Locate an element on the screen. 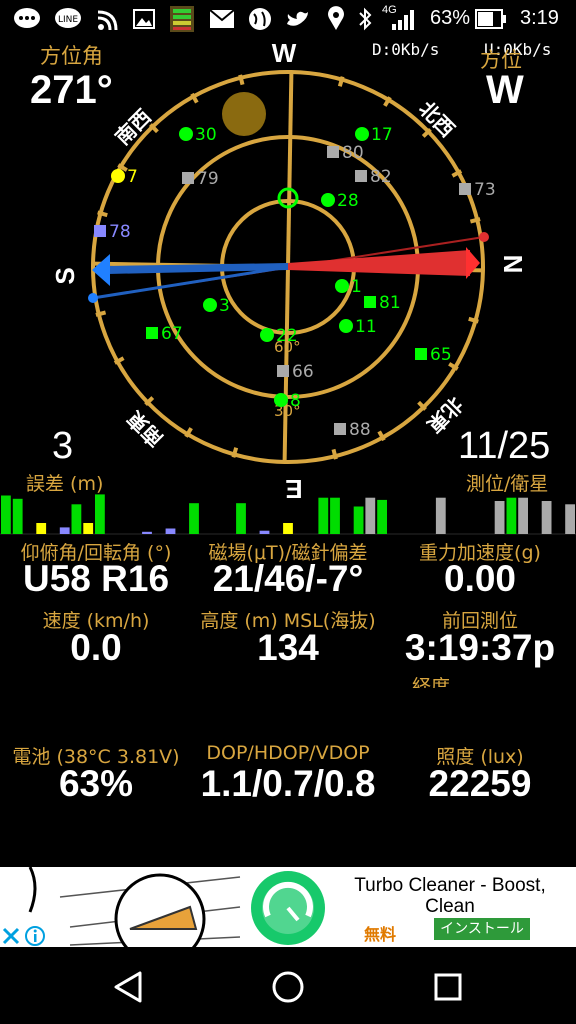 This screenshot has height=1024, width=576. needle-north-dot is located at coordinates (484, 237).